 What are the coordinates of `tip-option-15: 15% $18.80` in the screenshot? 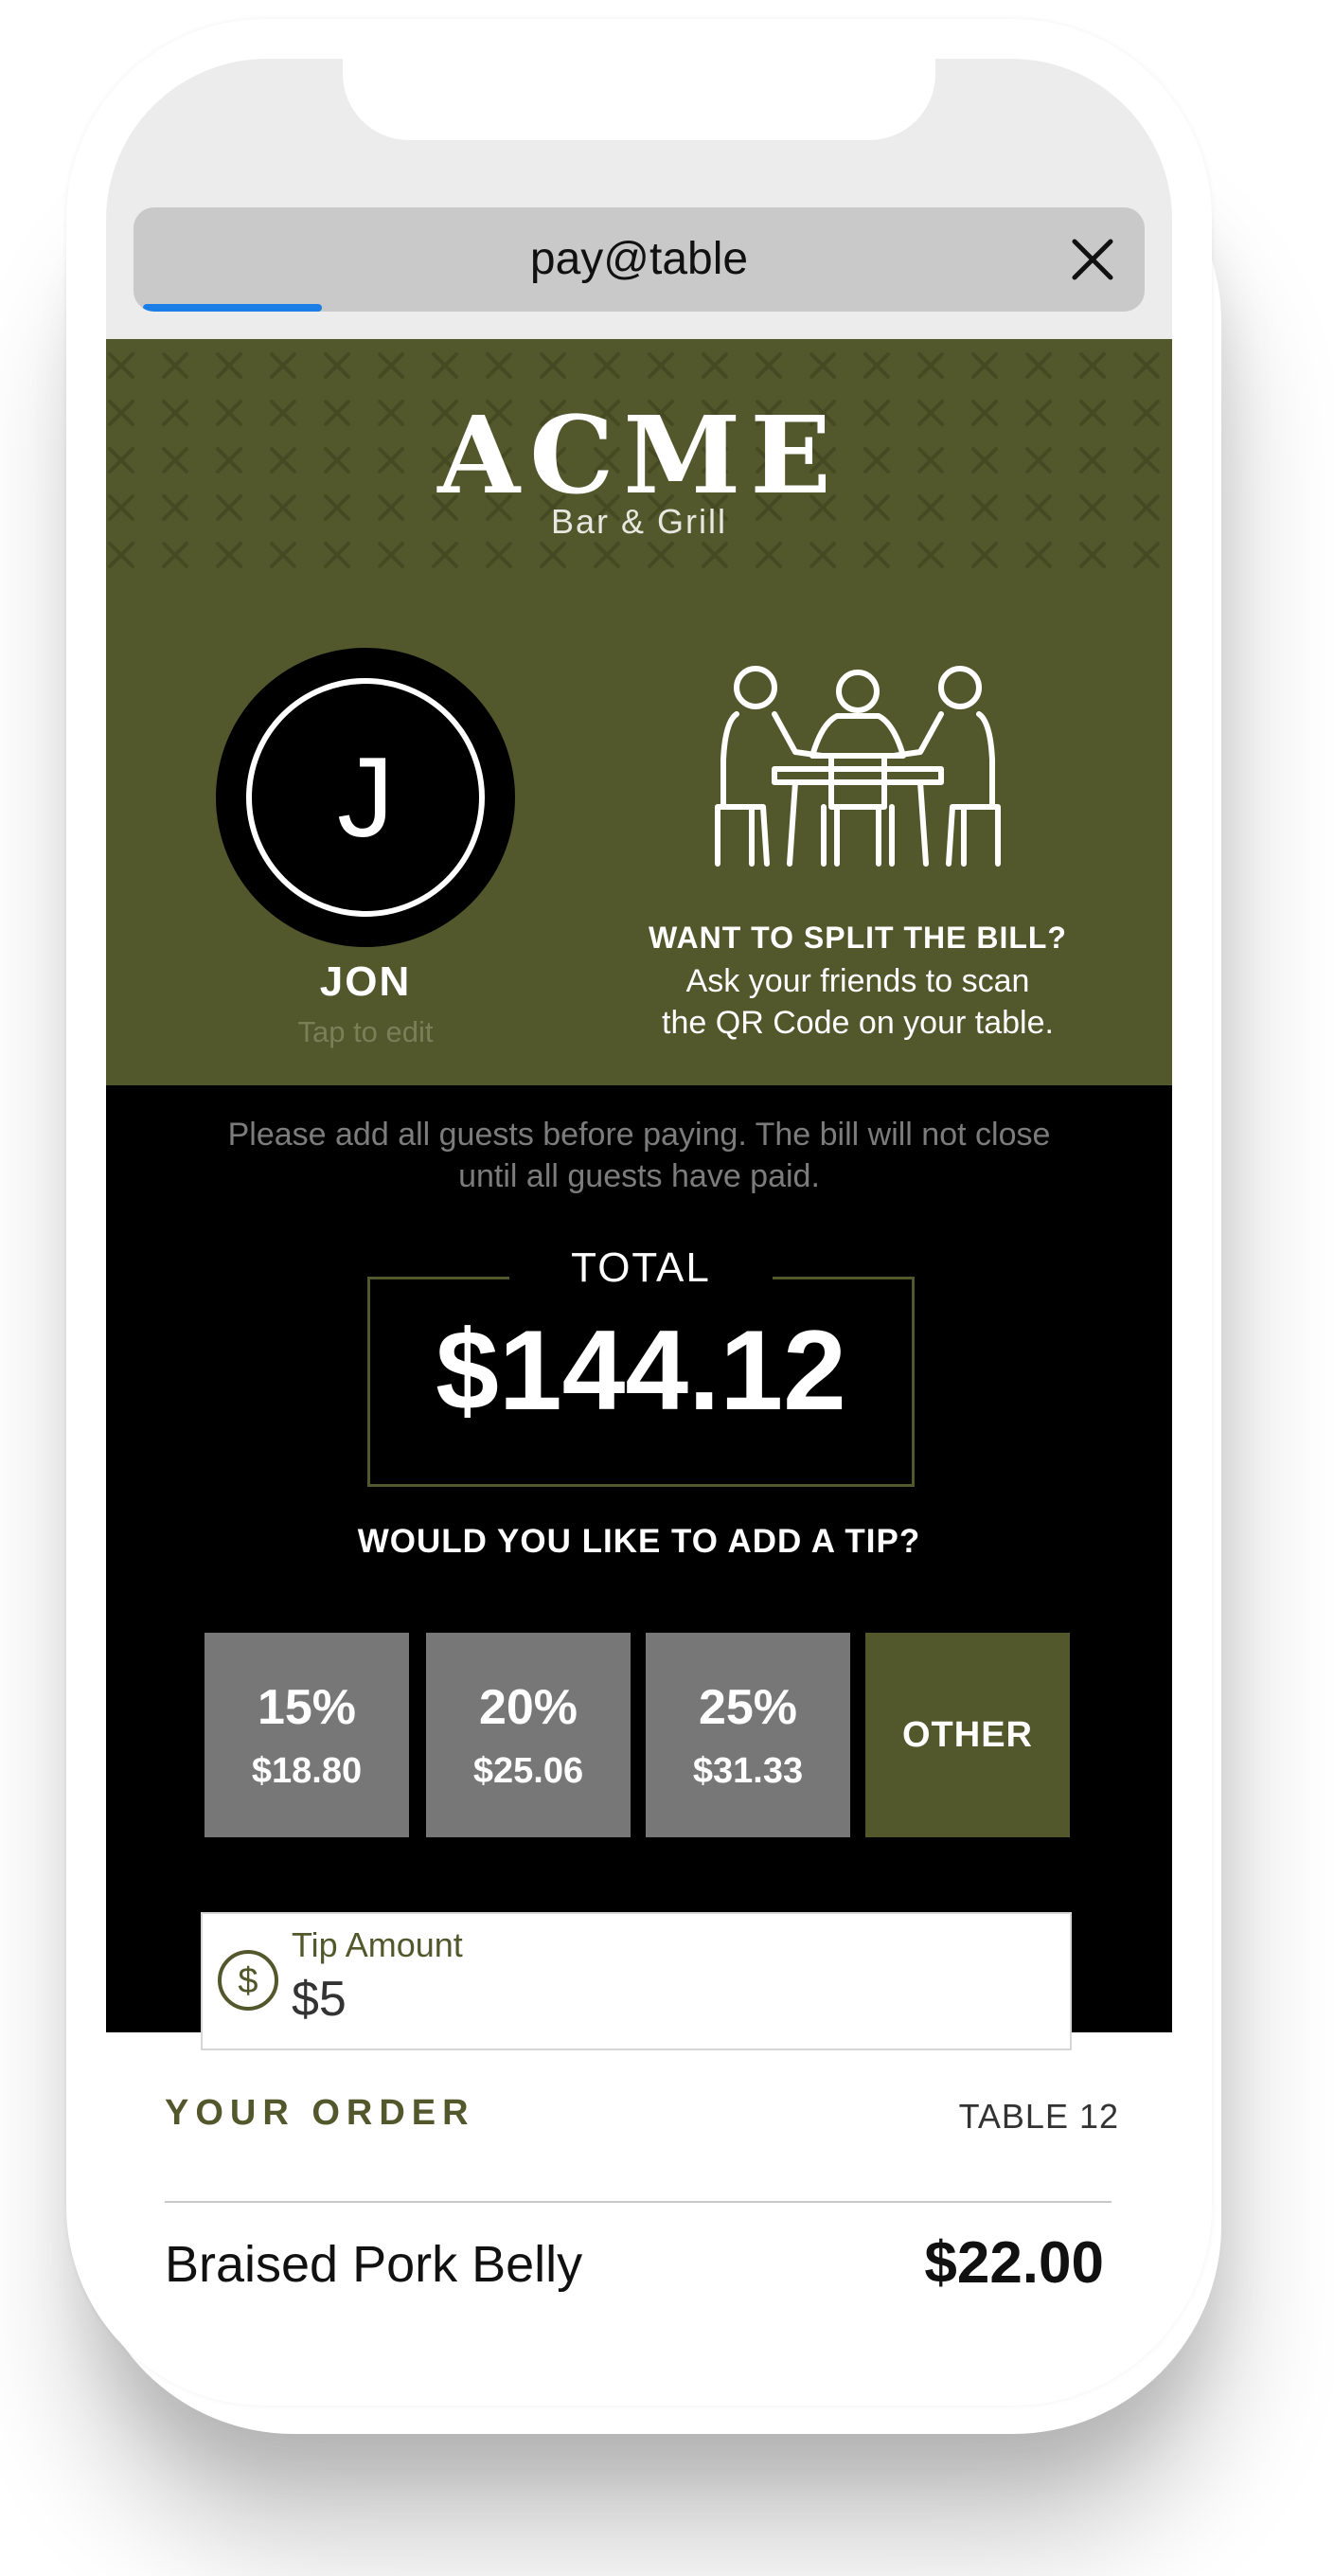 It's located at (307, 1735).